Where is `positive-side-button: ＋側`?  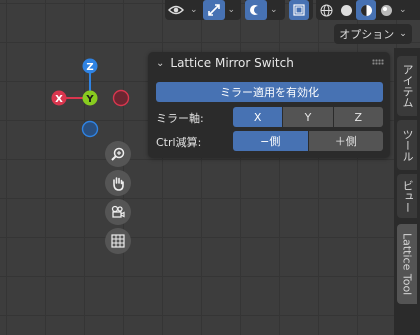
positive-side-button: ＋側 is located at coordinates (345, 141).